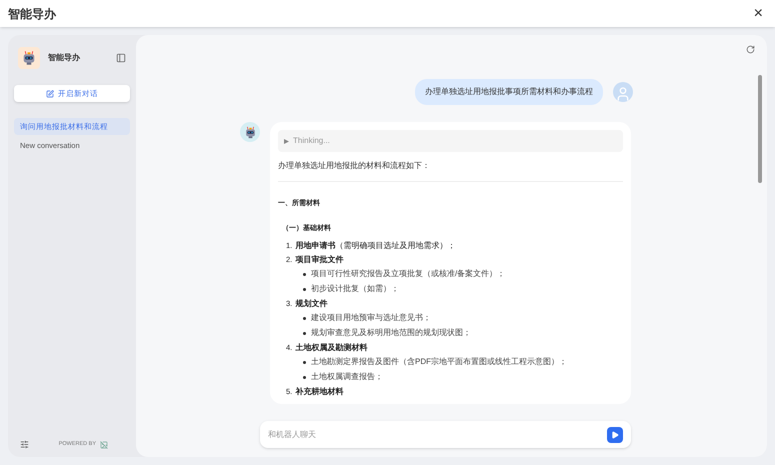 The image size is (775, 465). What do you see at coordinates (347, 377) in the screenshot?
I see `list-item-text: 土地权属调查报告；` at bounding box center [347, 377].